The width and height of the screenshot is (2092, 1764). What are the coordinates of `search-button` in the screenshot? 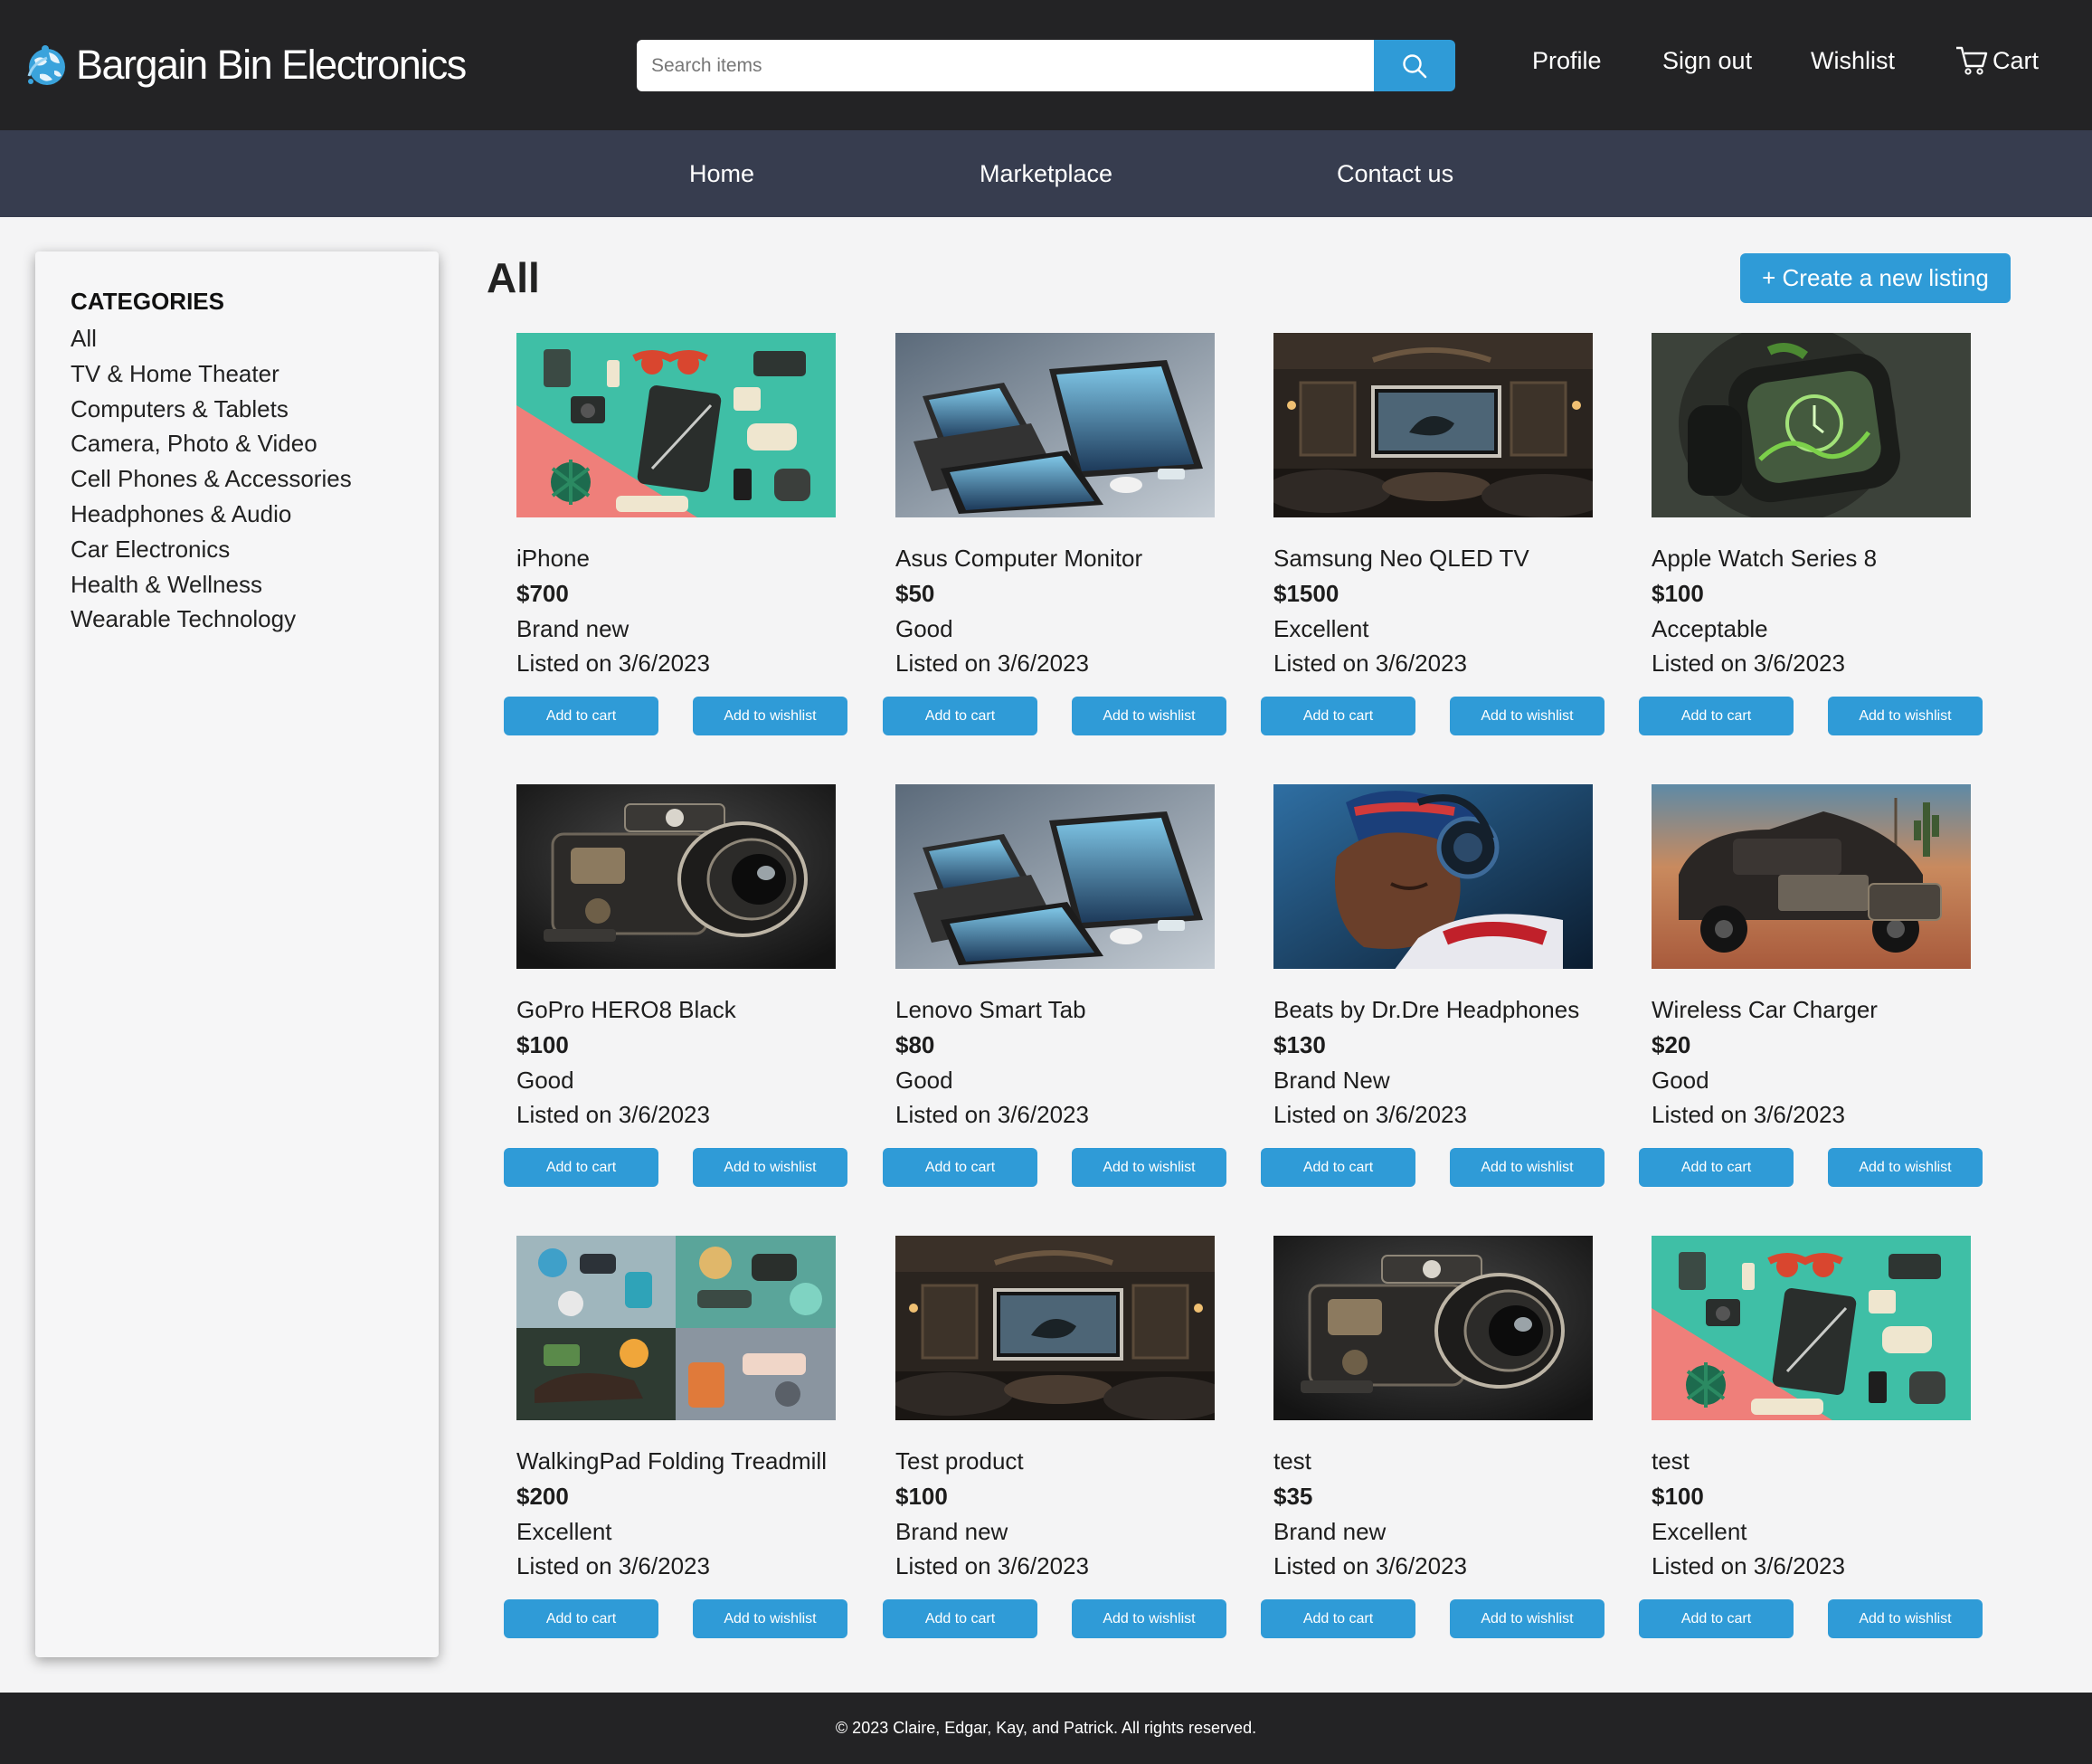 It's located at (1414, 65).